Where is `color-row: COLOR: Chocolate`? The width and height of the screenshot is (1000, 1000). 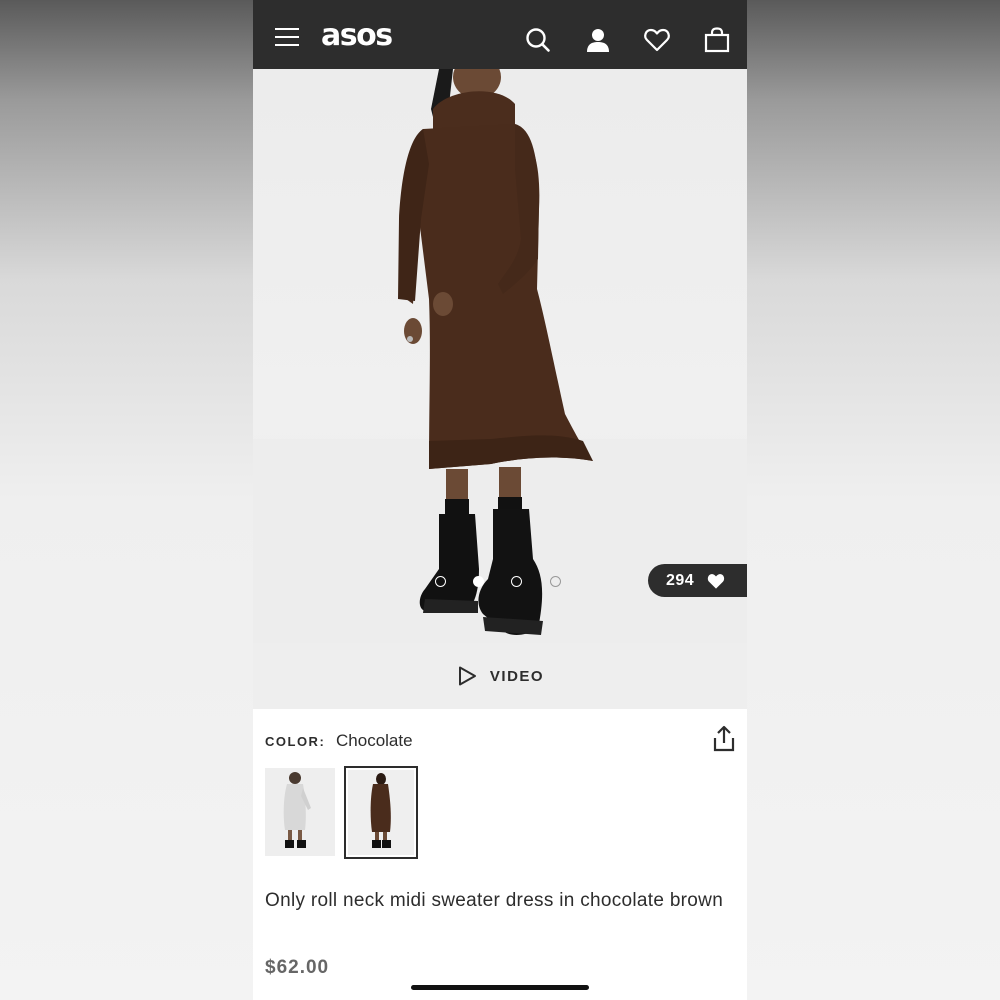
color-row: COLOR: Chocolate is located at coordinates (339, 741).